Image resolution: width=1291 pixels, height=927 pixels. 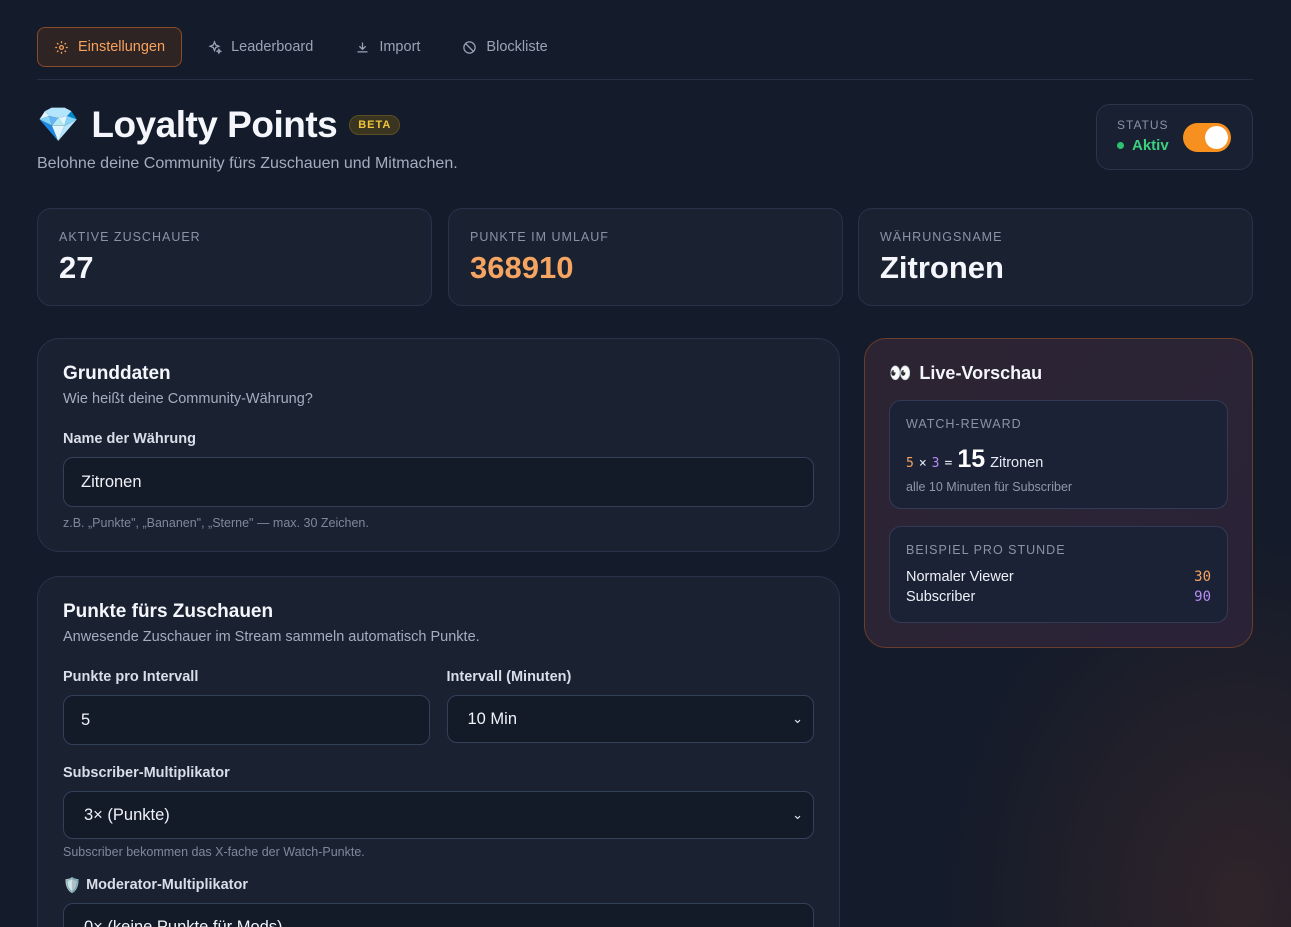 I want to click on shield-icon: 🛡️, so click(x=72, y=886).